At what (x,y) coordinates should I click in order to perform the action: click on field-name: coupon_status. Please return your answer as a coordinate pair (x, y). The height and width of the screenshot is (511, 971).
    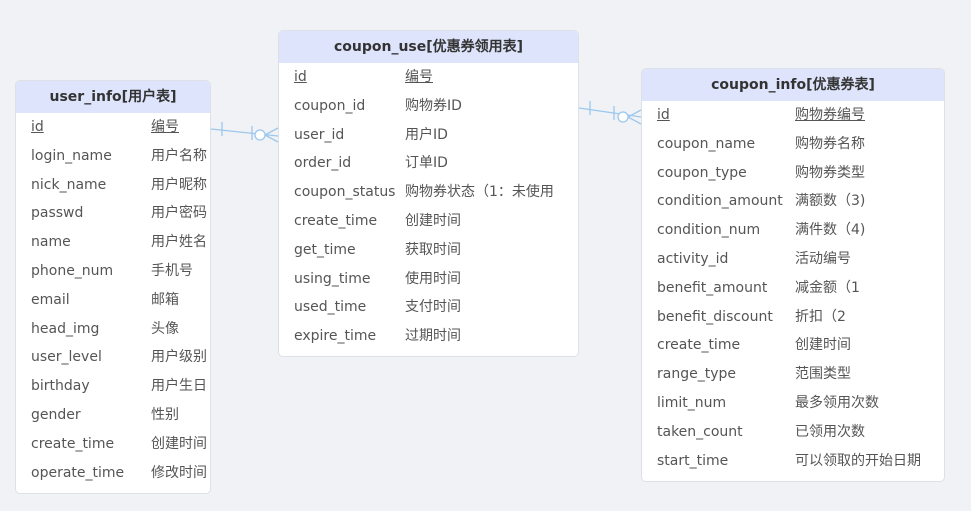
    Looking at the image, I should click on (345, 192).